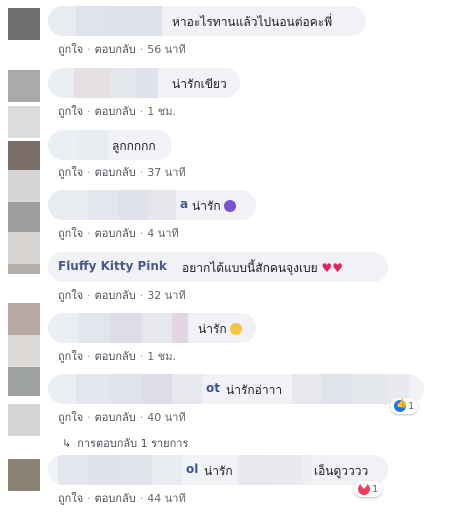 This screenshot has width=476, height=516. I want to click on comment-text: น่ารักอ่าาา, so click(254, 390).